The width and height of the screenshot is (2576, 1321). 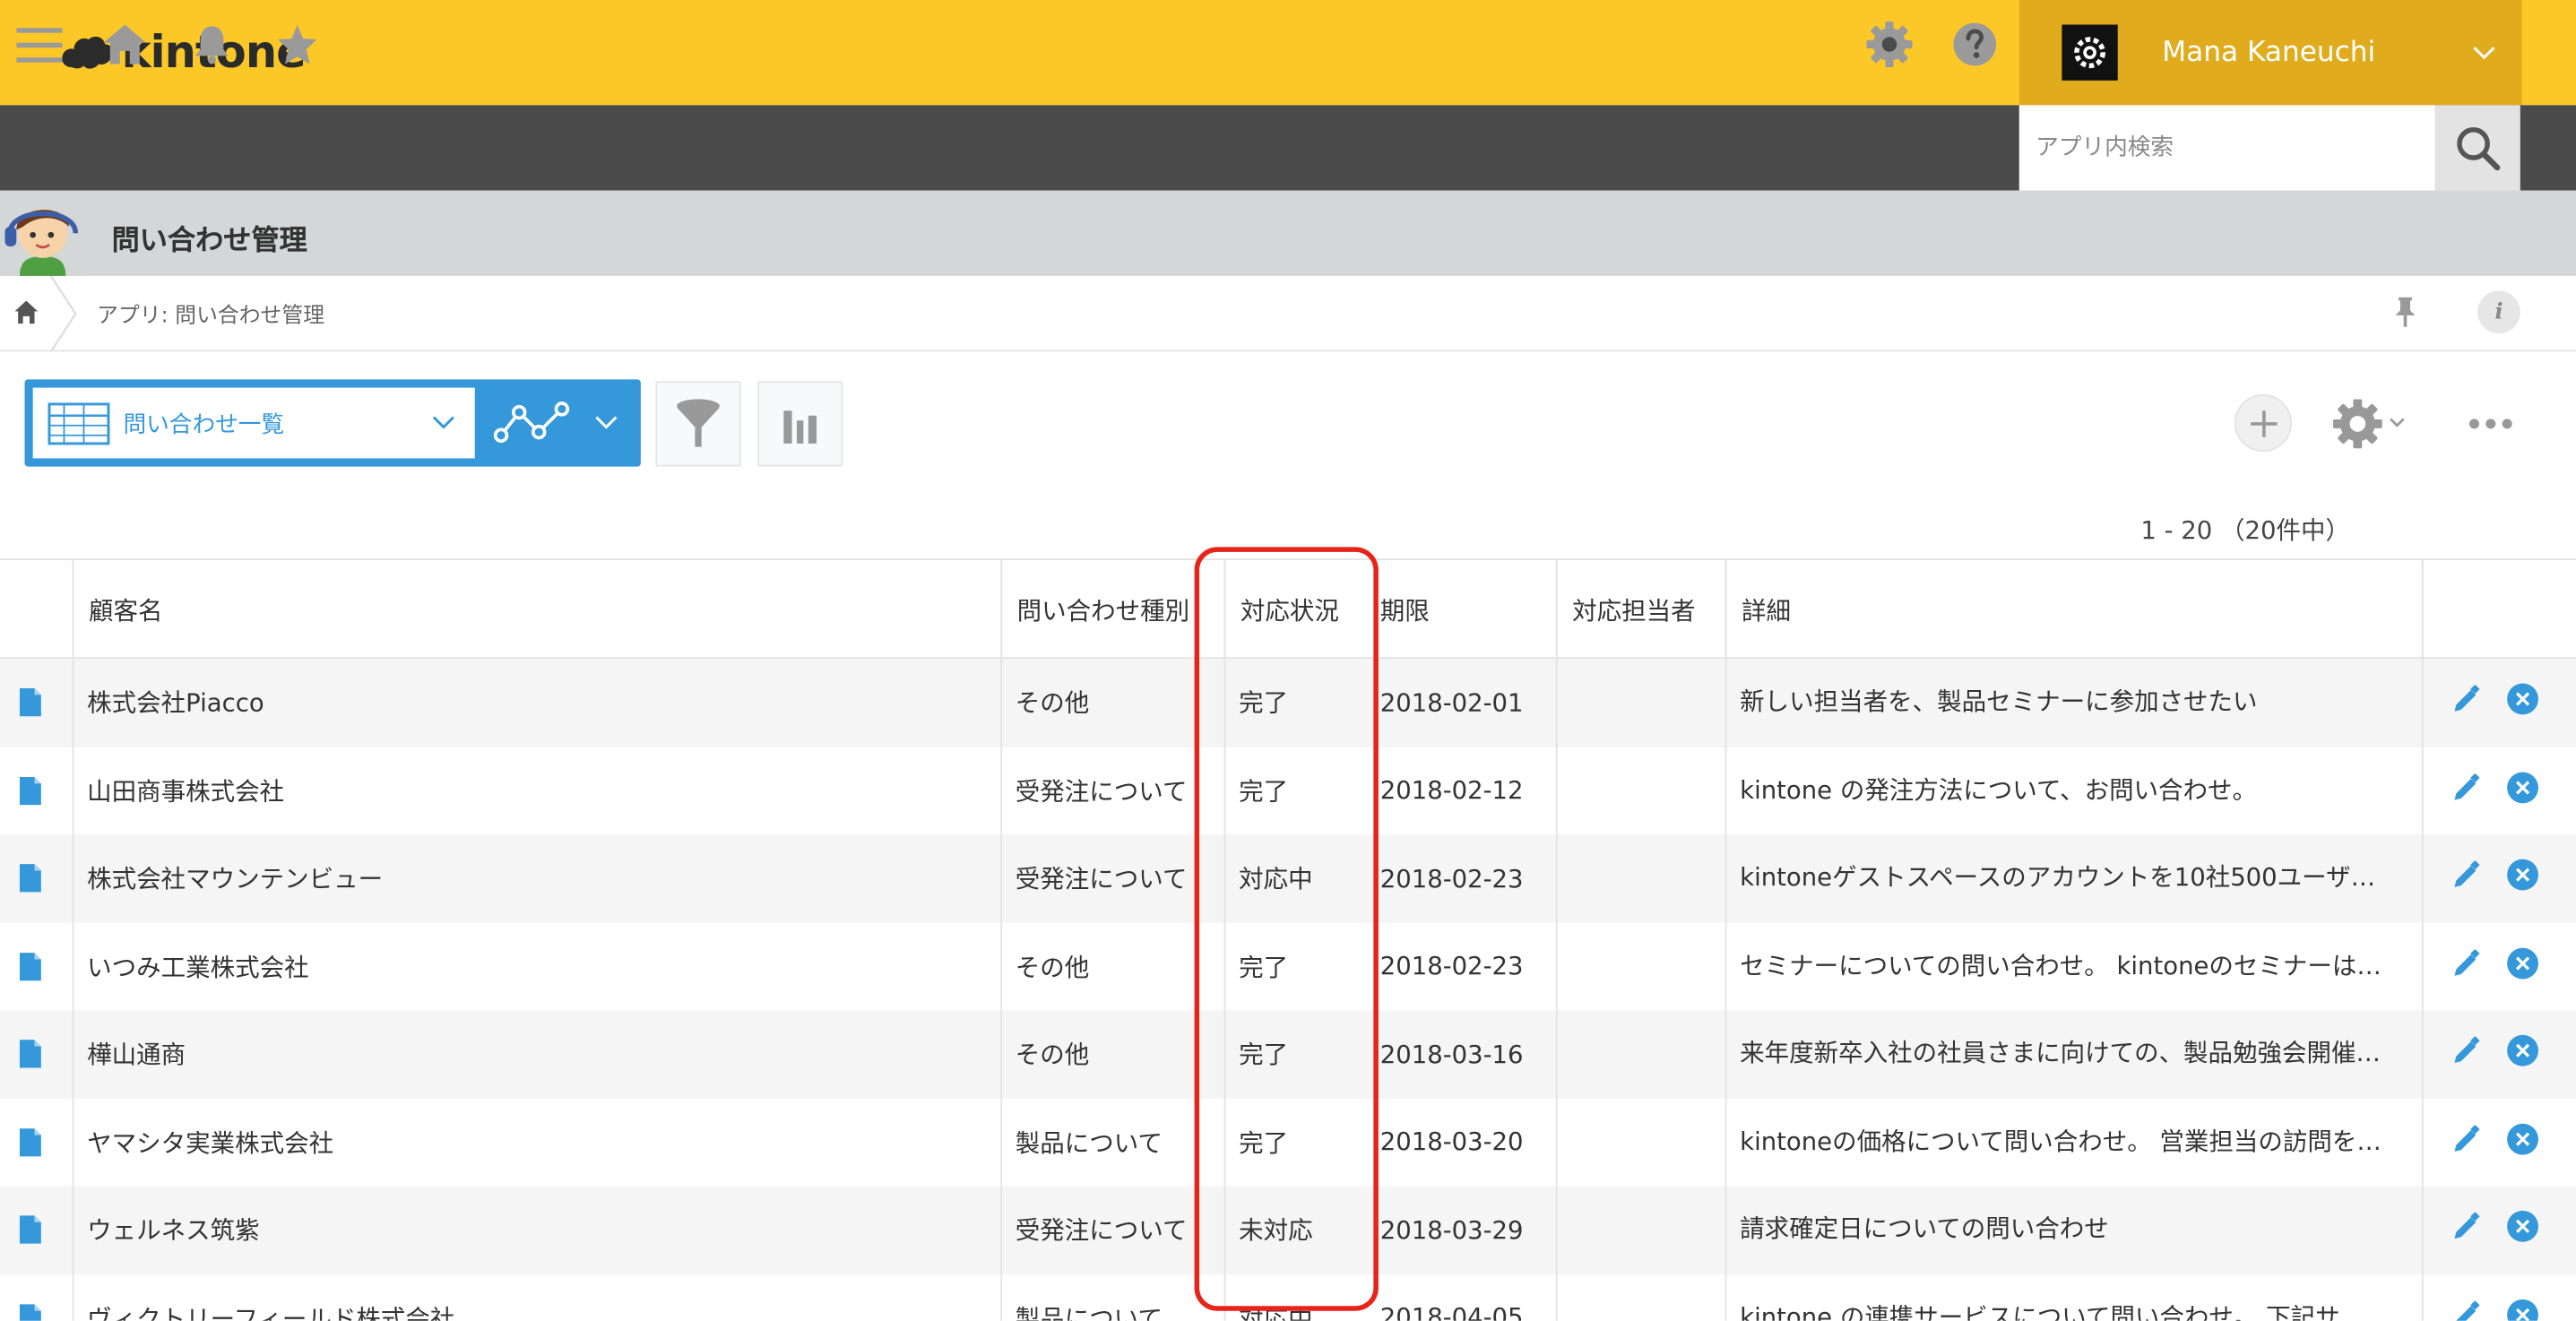 What do you see at coordinates (198, 967) in the screenshot?
I see `customer-name-cell: いつみ工業株式会社` at bounding box center [198, 967].